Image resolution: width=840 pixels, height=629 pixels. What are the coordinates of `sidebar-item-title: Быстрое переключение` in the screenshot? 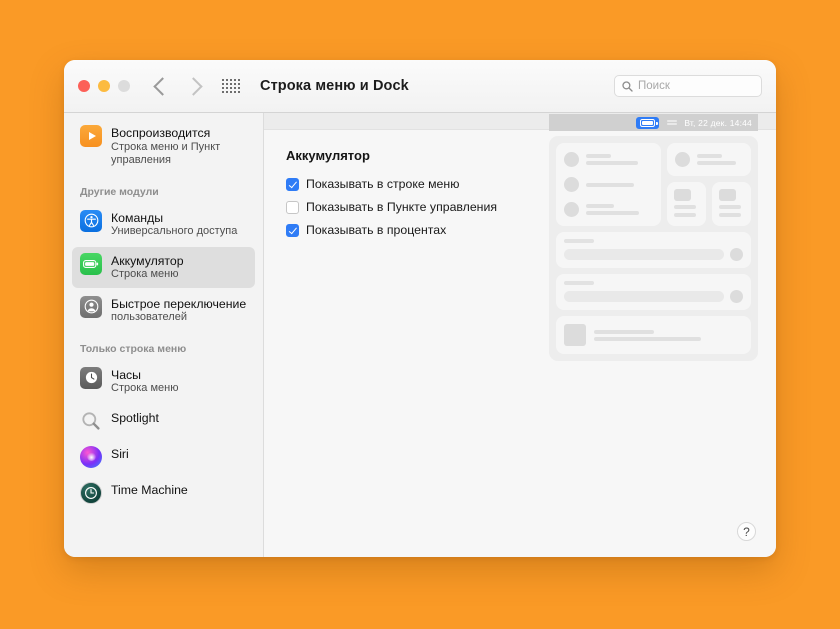 It's located at (179, 303).